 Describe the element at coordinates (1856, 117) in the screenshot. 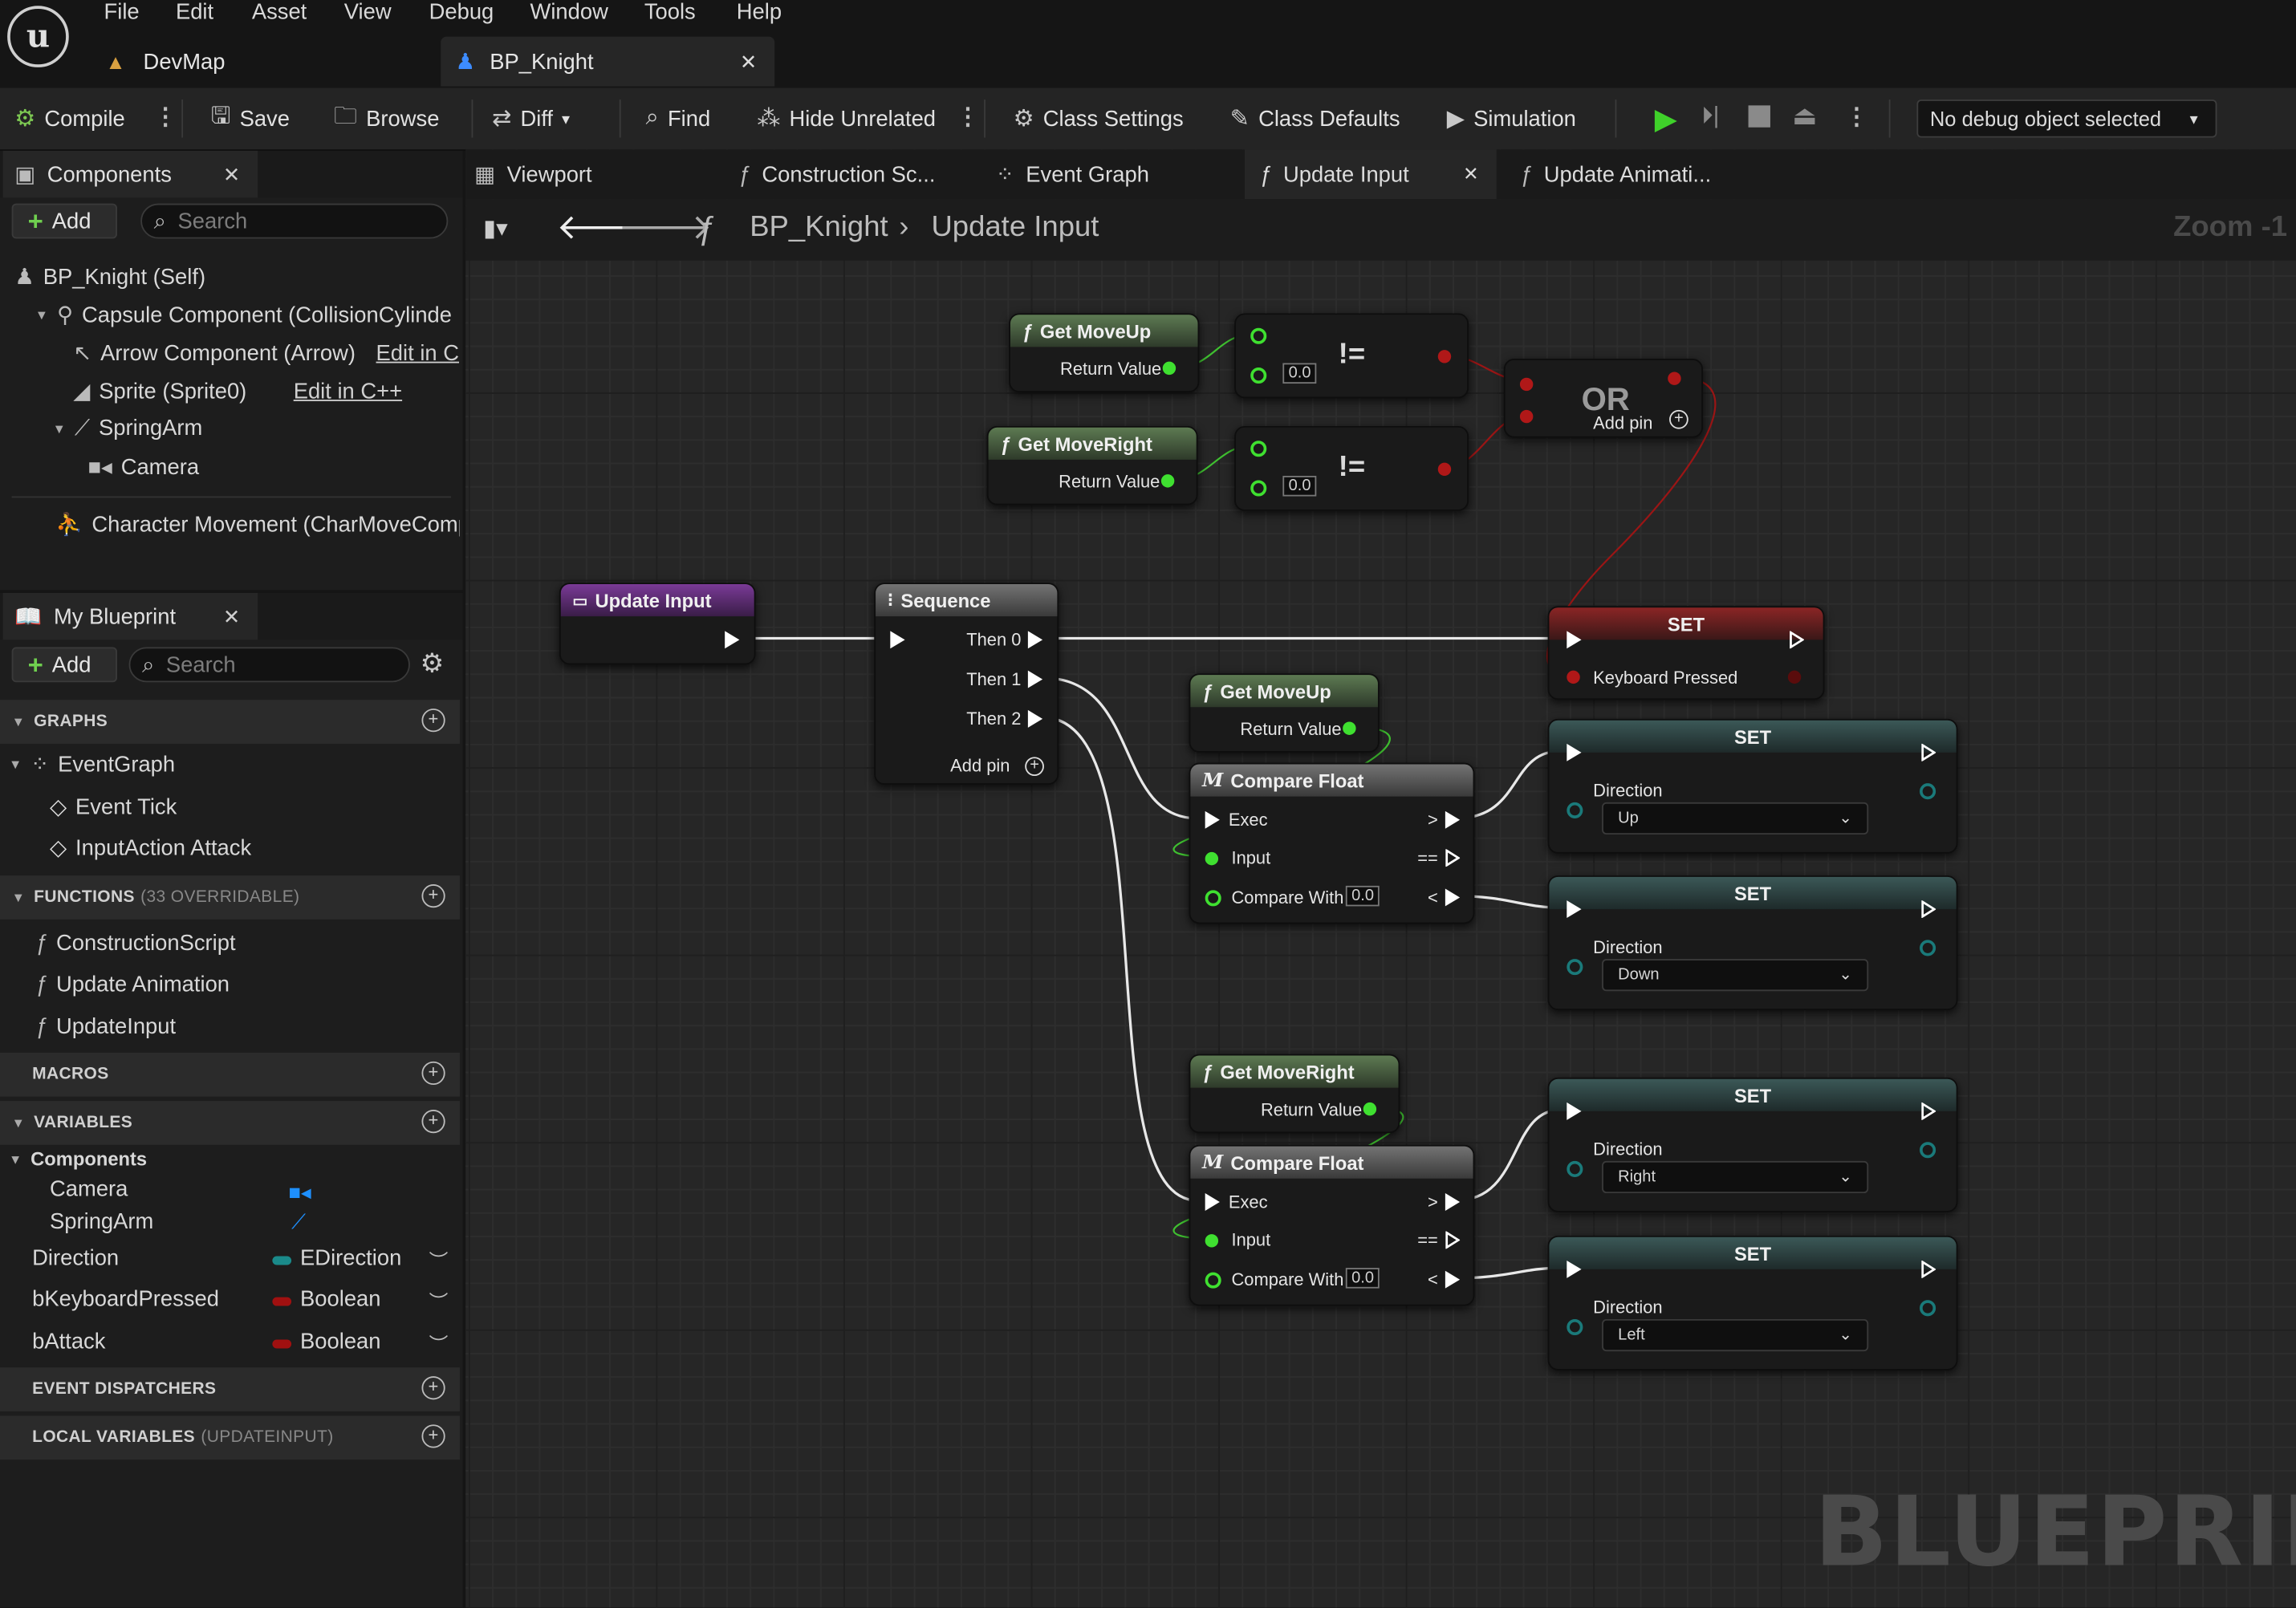

I see `play-options-icon: ⋮` at that location.